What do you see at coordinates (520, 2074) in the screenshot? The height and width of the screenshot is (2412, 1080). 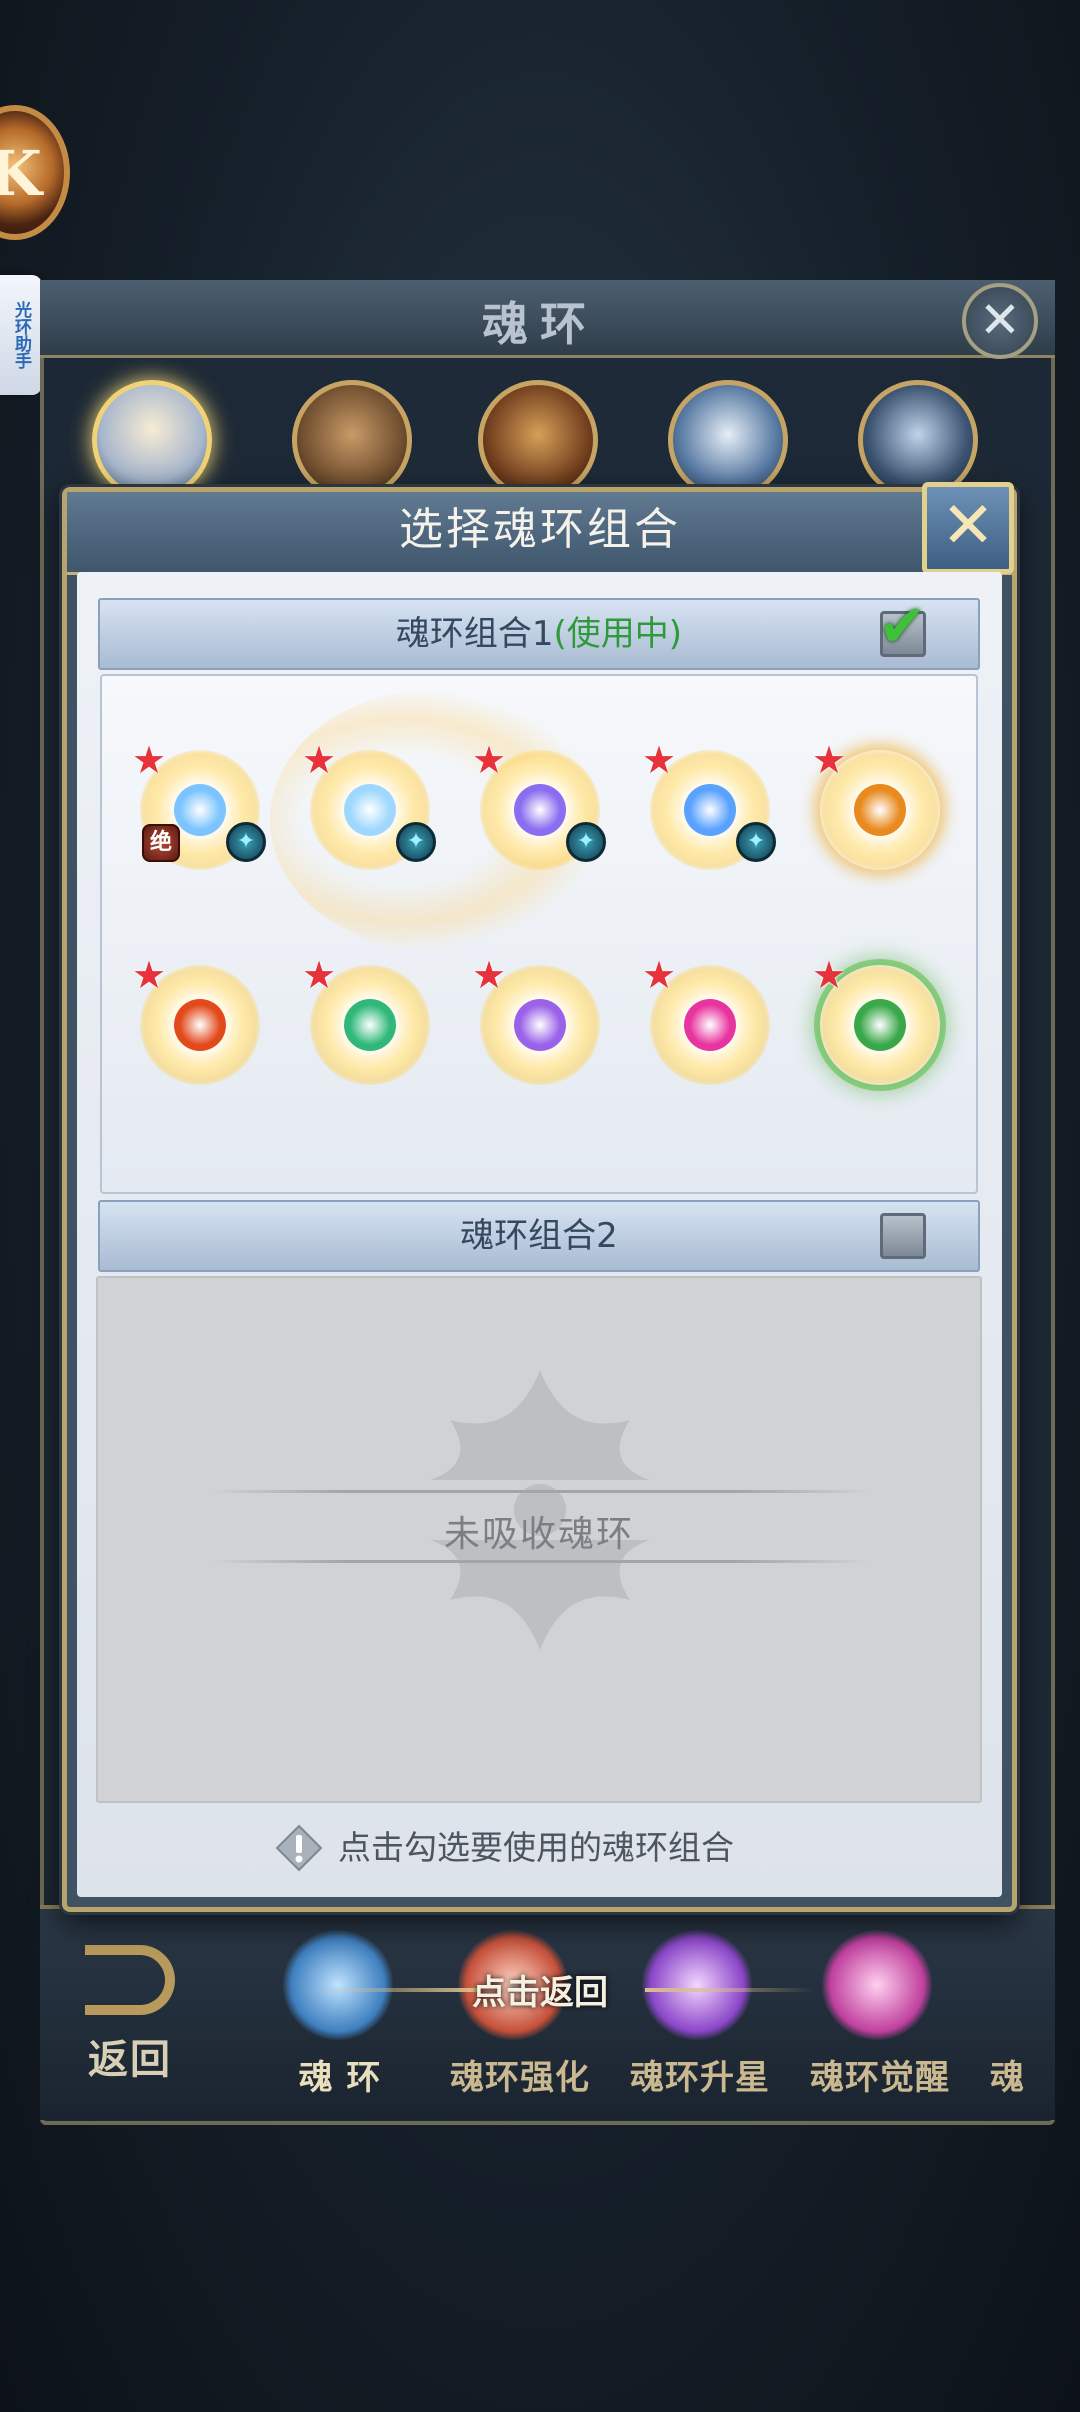 I see `tab-enhance: 魂环强化` at bounding box center [520, 2074].